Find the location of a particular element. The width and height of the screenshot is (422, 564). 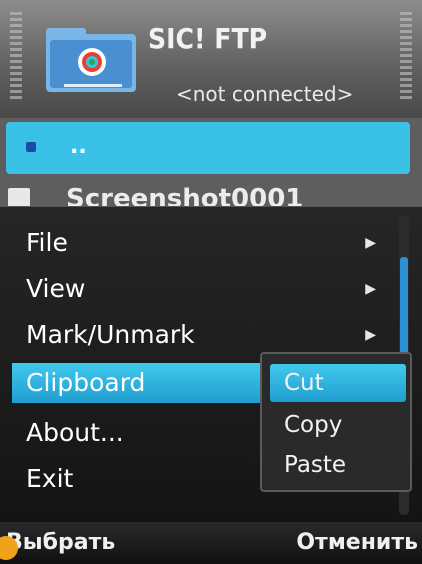

menu-item-label: Exit is located at coordinates (50, 478).